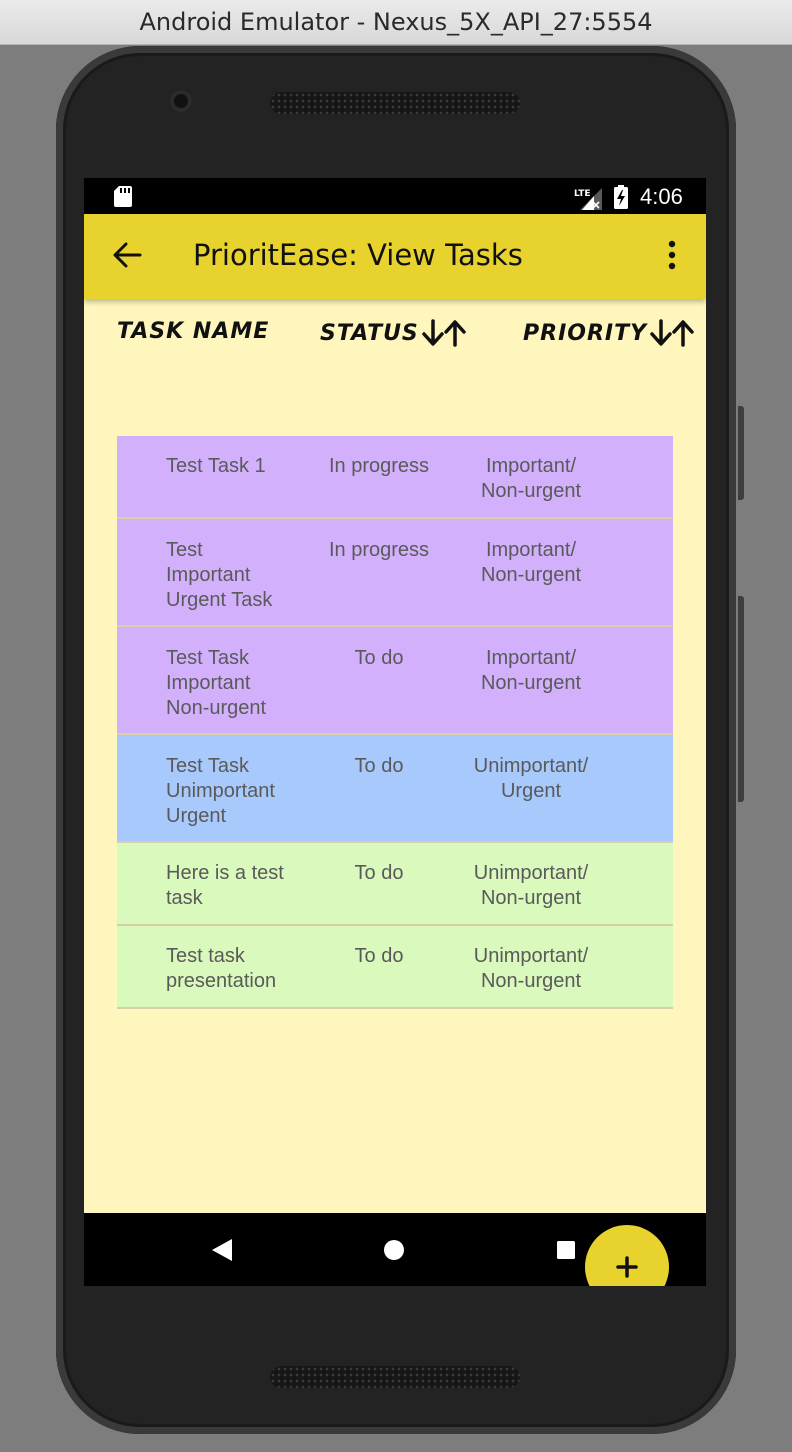 Image resolution: width=792 pixels, height=1452 pixels. Describe the element at coordinates (395, 1377) in the screenshot. I see `bottom-speaker` at that location.